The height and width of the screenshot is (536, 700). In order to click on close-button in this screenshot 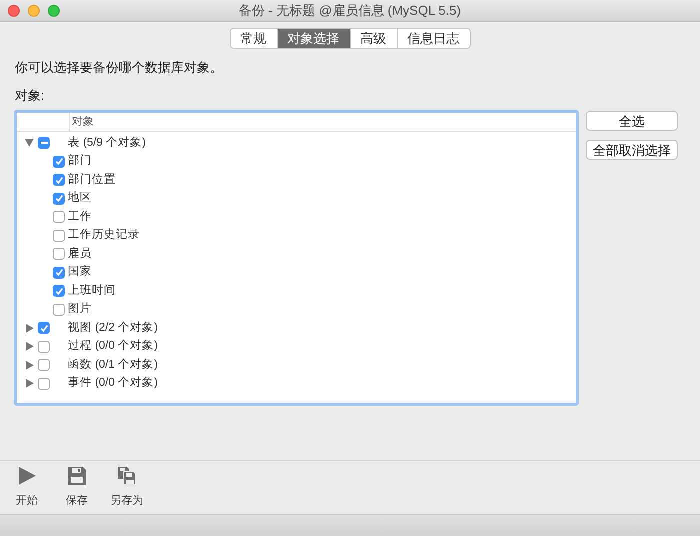, I will do `click(14, 10)`.